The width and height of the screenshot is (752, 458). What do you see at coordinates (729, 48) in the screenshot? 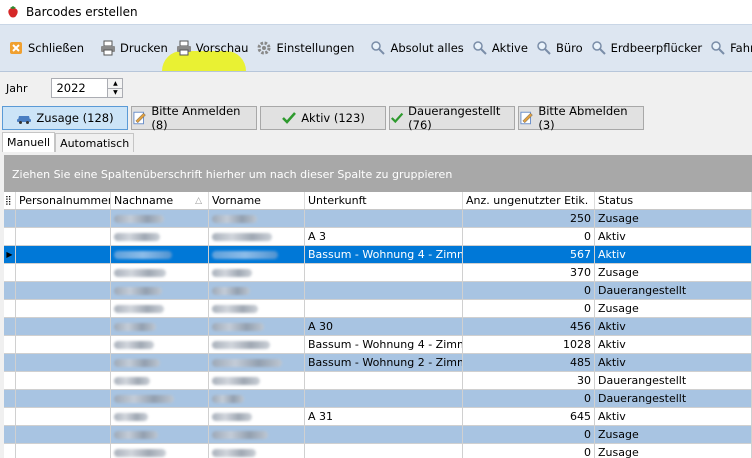
I see `filter-drivers-button: Fahrer/Ver` at bounding box center [729, 48].